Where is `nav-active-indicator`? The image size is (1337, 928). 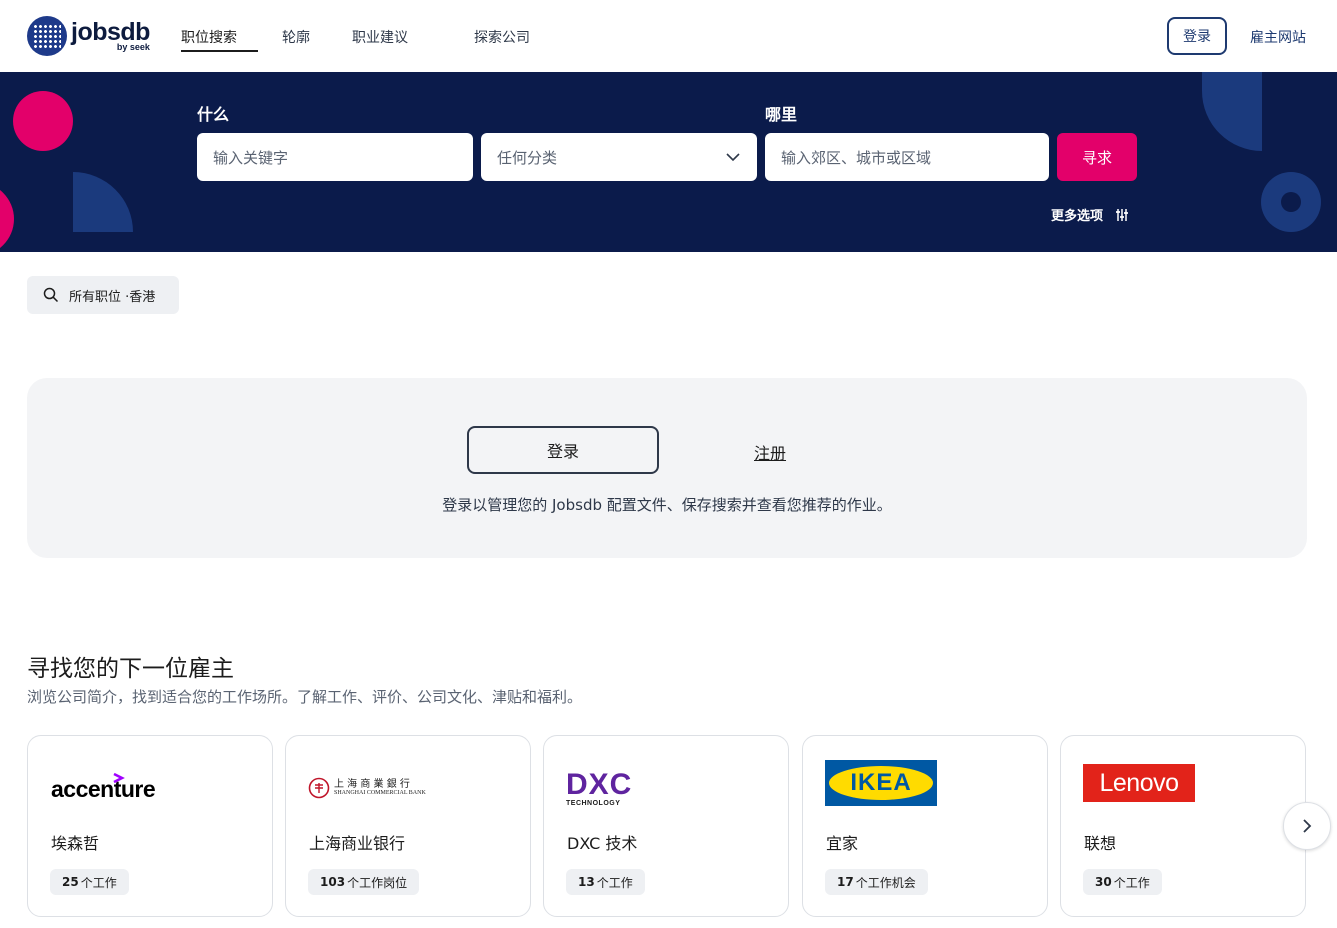 nav-active-indicator is located at coordinates (219, 51).